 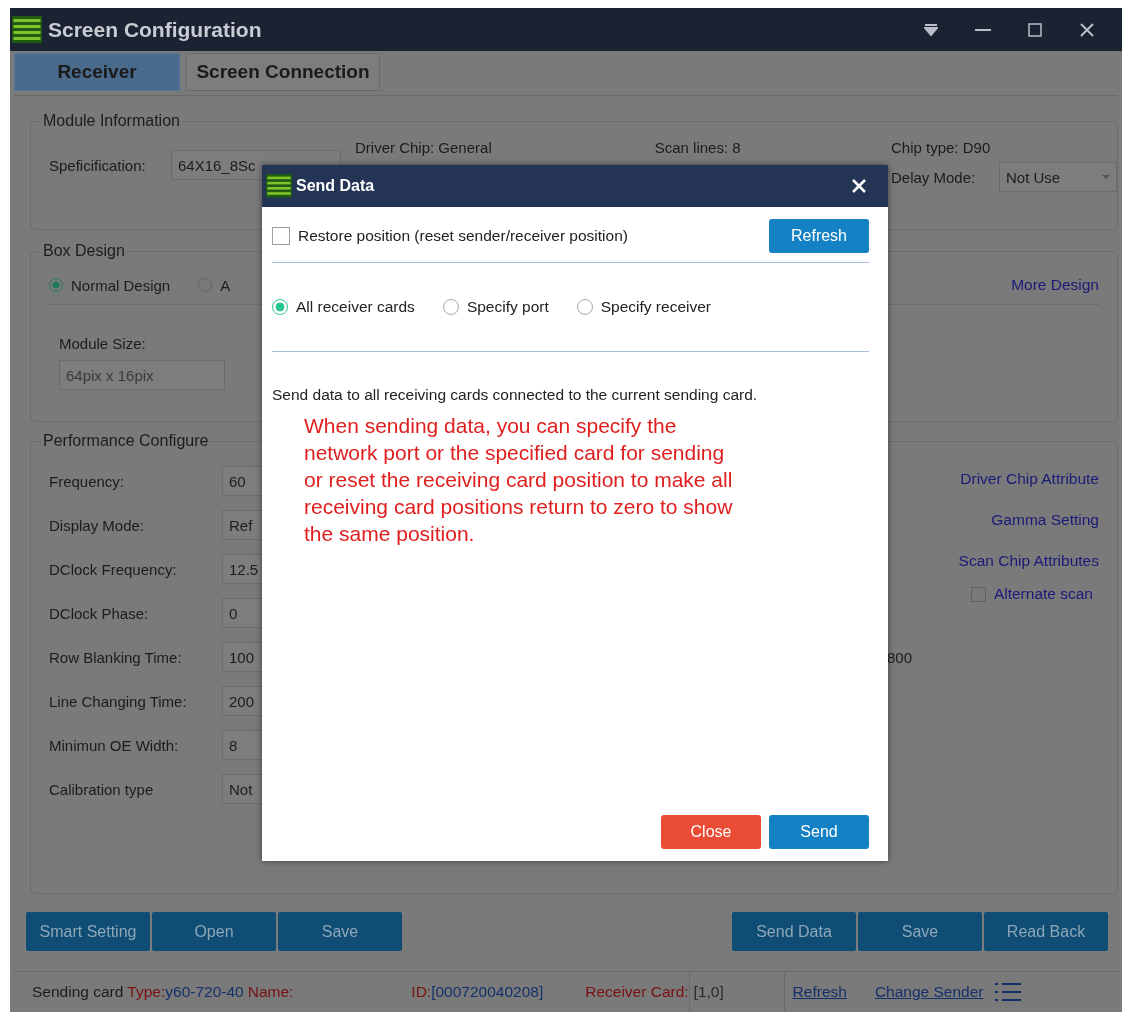 What do you see at coordinates (214, 285) in the screenshot?
I see `radio-option: A` at bounding box center [214, 285].